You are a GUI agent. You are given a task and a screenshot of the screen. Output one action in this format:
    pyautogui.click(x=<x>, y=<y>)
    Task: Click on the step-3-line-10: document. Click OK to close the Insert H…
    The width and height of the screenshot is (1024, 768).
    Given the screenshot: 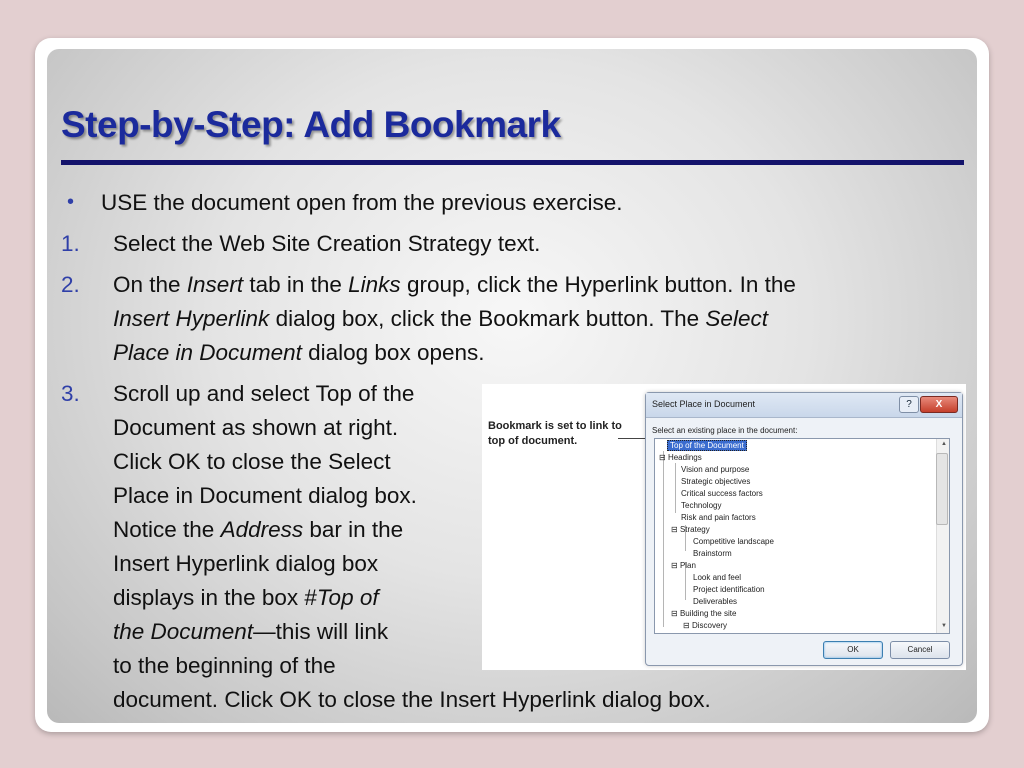 What is the action you would take?
    pyautogui.click(x=412, y=700)
    